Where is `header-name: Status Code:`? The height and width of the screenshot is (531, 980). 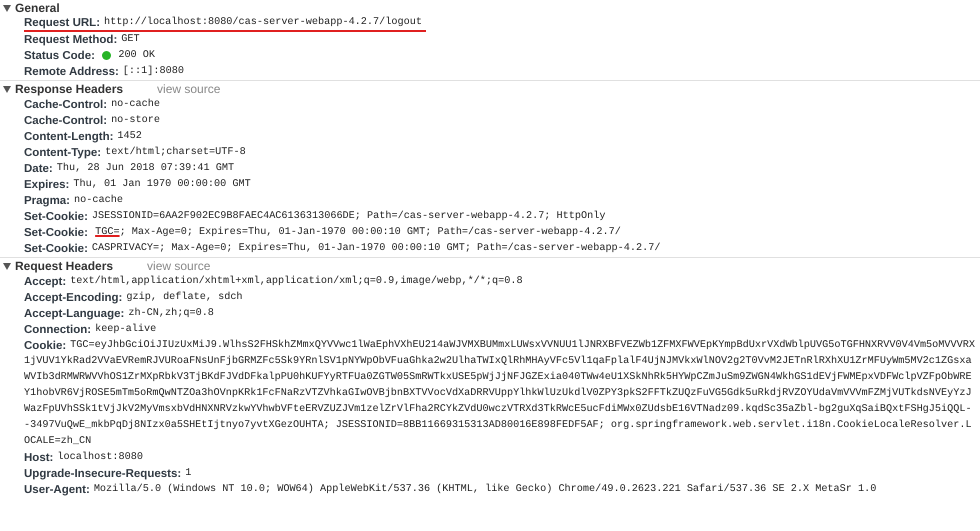
header-name: Status Code: is located at coordinates (59, 56).